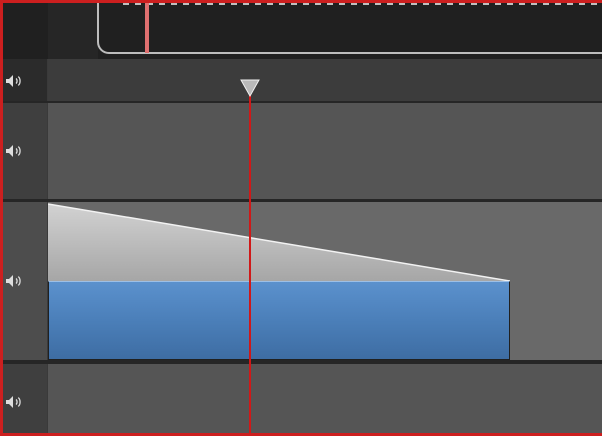 Image resolution: width=602 pixels, height=436 pixels. Describe the element at coordinates (279, 320) in the screenshot. I see `audio-clip` at that location.